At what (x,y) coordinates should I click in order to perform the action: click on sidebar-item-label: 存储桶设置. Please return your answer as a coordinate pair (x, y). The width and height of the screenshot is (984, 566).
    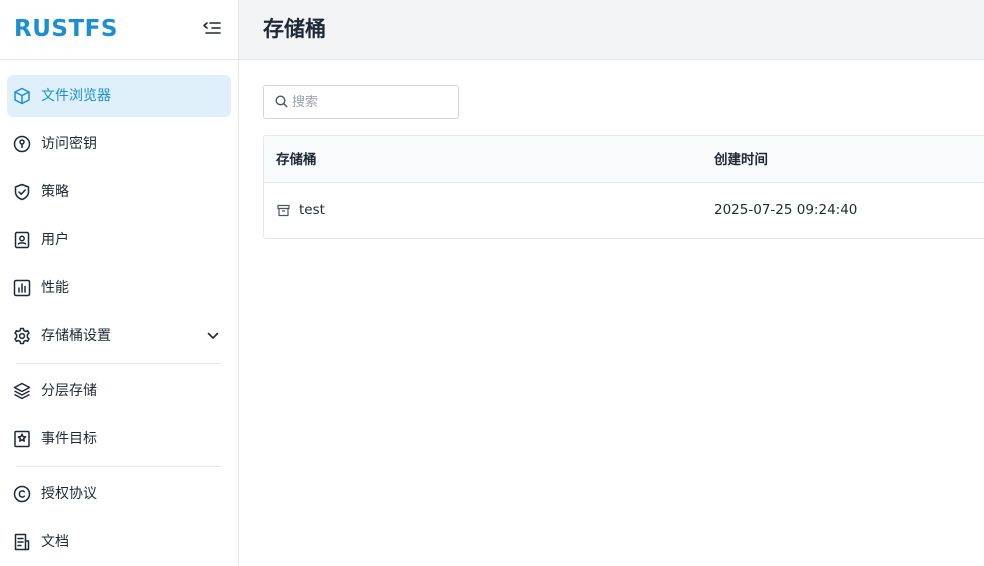
    Looking at the image, I should click on (76, 336).